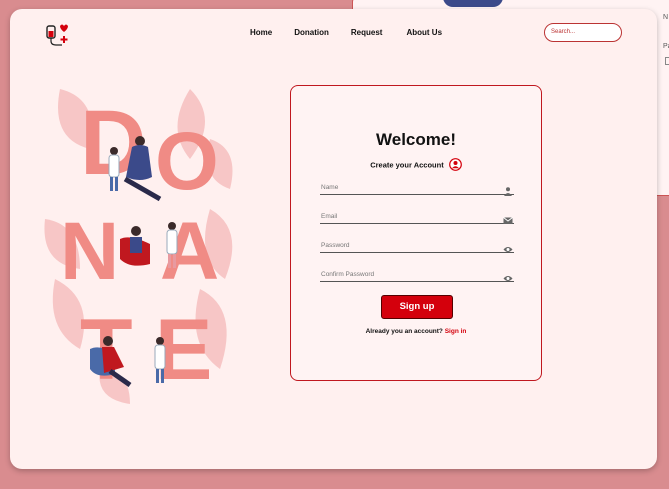 The height and width of the screenshot is (489, 669). I want to click on letter-o: O, so click(187, 161).